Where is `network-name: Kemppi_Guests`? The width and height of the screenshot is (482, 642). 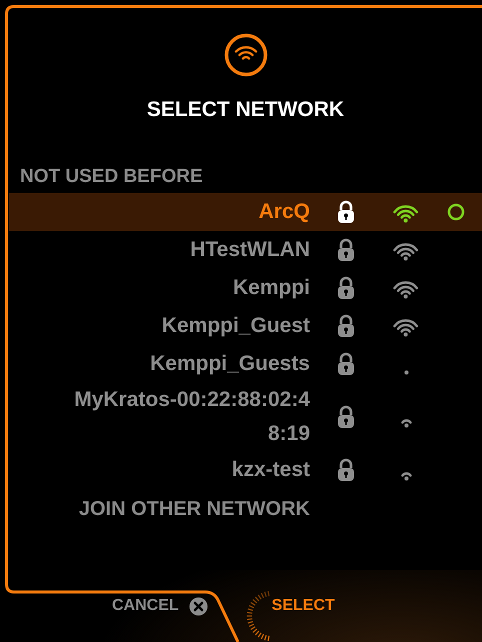
network-name: Kemppi_Guests is located at coordinates (230, 364).